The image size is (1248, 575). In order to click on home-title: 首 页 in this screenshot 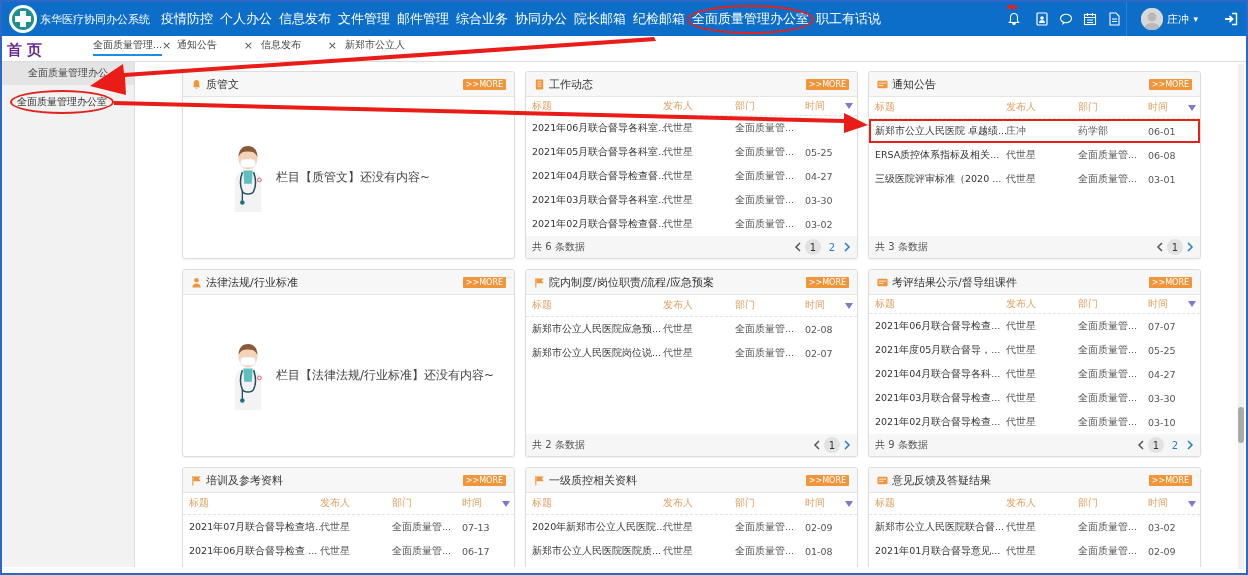, I will do `click(44, 50)`.